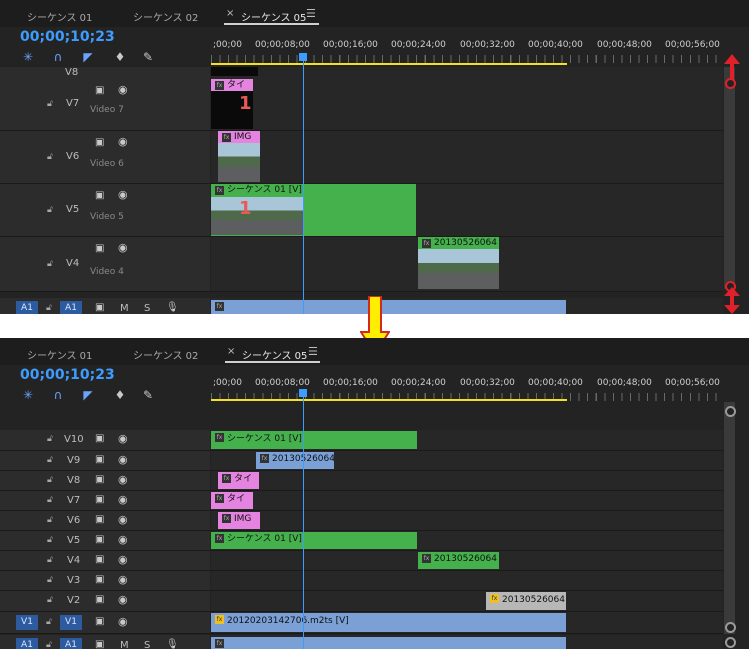  What do you see at coordinates (58, 395) in the screenshot?
I see `magnet-icon: ∩` at bounding box center [58, 395].